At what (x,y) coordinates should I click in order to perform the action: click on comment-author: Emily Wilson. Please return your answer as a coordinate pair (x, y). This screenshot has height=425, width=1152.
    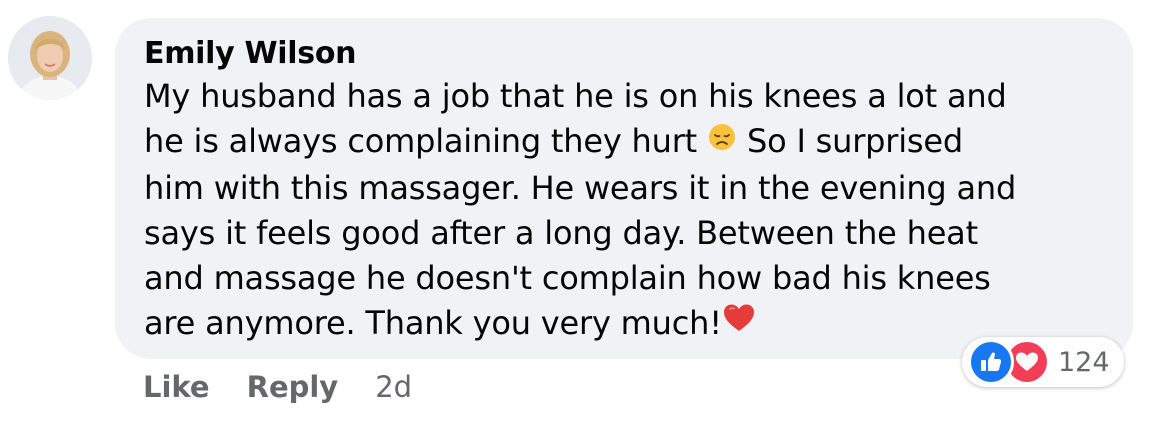
    Looking at the image, I should click on (624, 54).